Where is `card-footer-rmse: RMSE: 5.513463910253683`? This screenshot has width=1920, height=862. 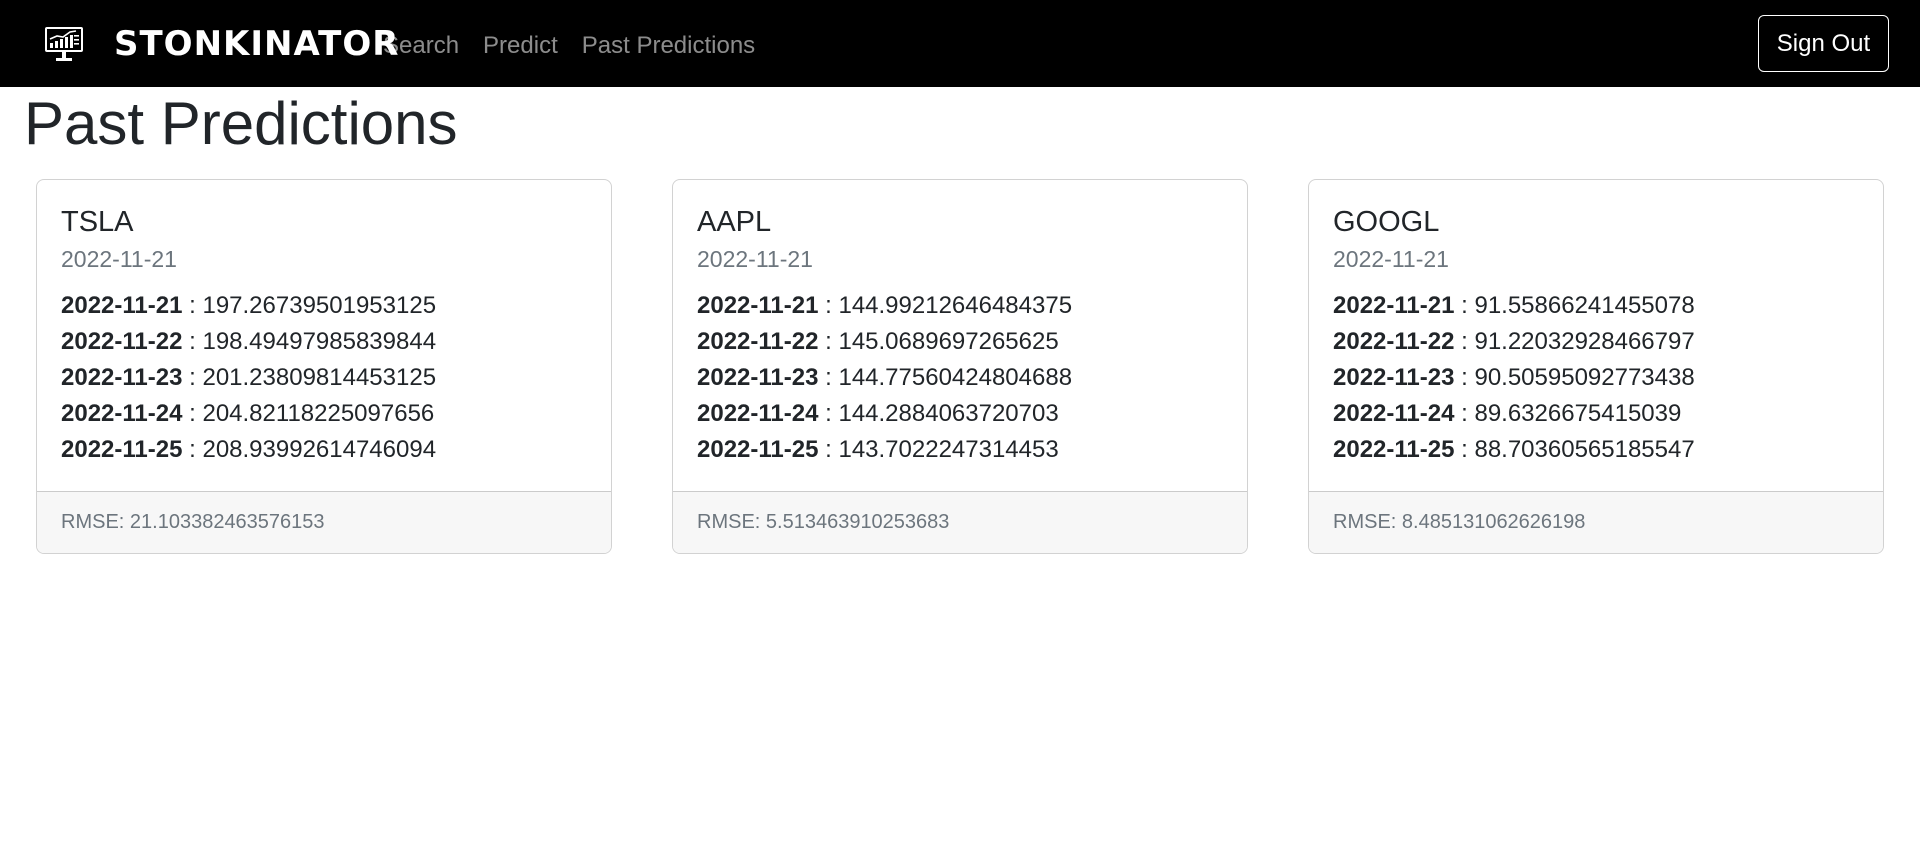
card-footer-rmse: RMSE: 5.513463910253683 is located at coordinates (960, 522).